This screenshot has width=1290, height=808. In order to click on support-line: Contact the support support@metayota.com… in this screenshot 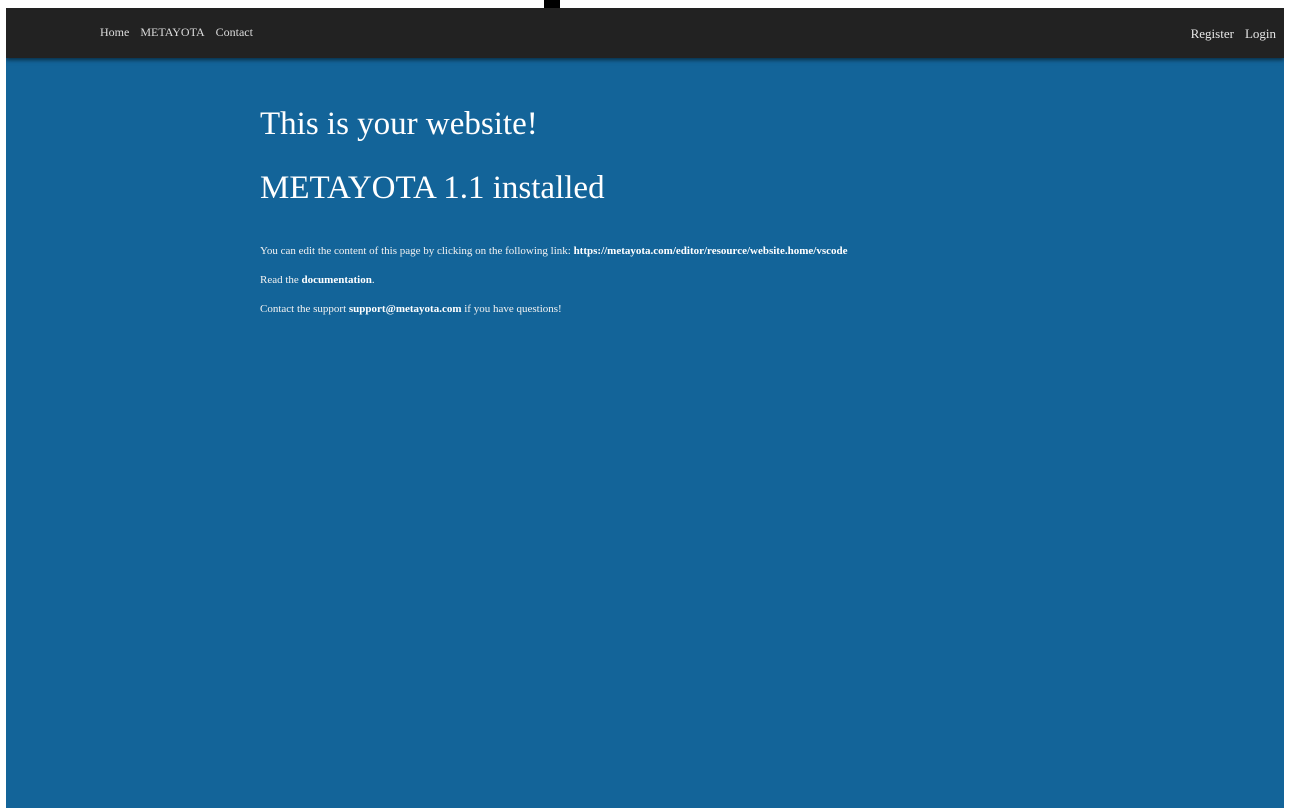, I will do `click(411, 309)`.